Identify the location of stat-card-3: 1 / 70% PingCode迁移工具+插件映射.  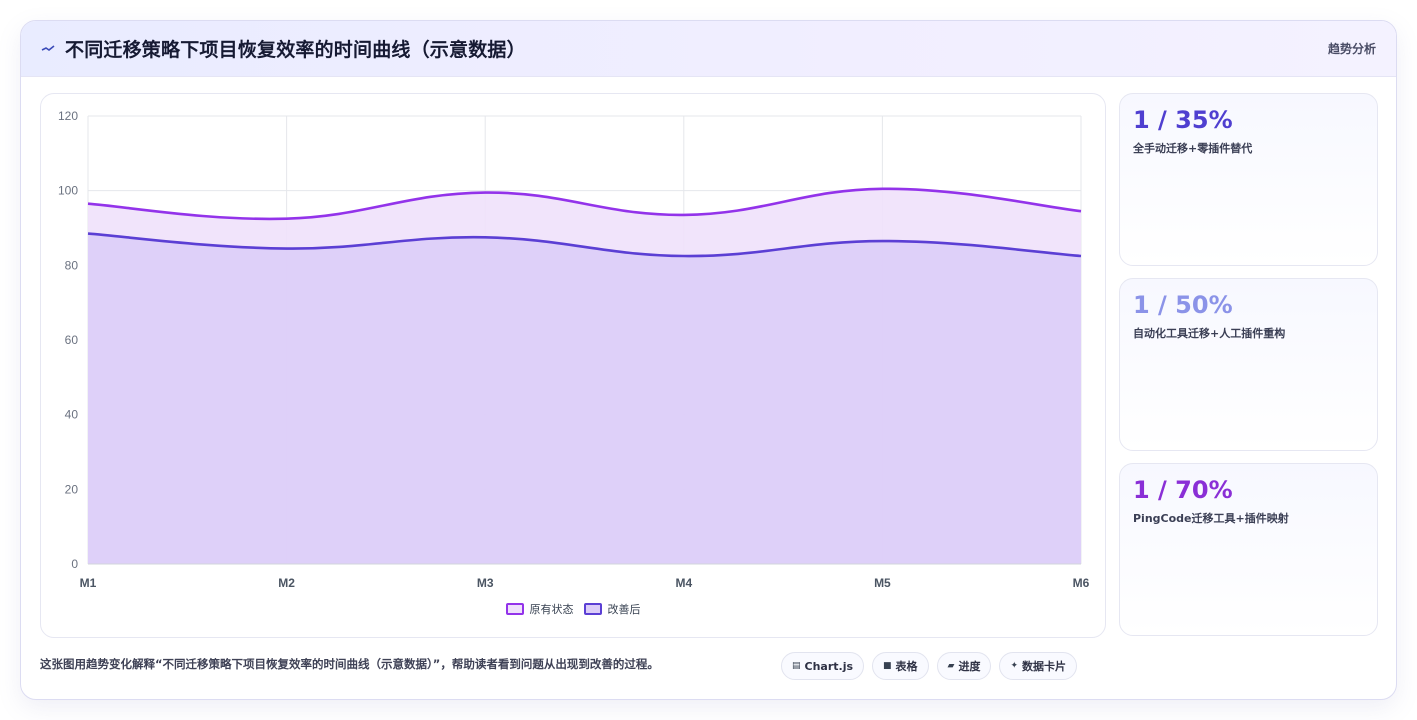
(1248, 549).